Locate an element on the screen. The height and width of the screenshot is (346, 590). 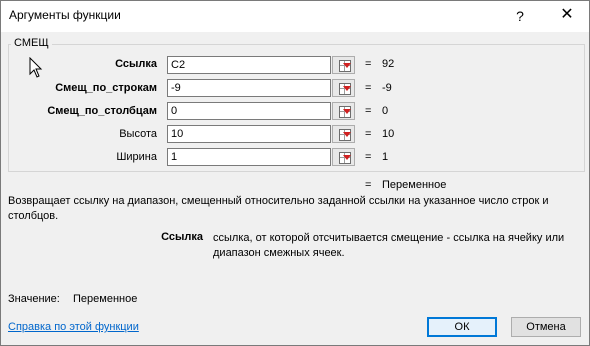
value-label: Значение: is located at coordinates (34, 299).